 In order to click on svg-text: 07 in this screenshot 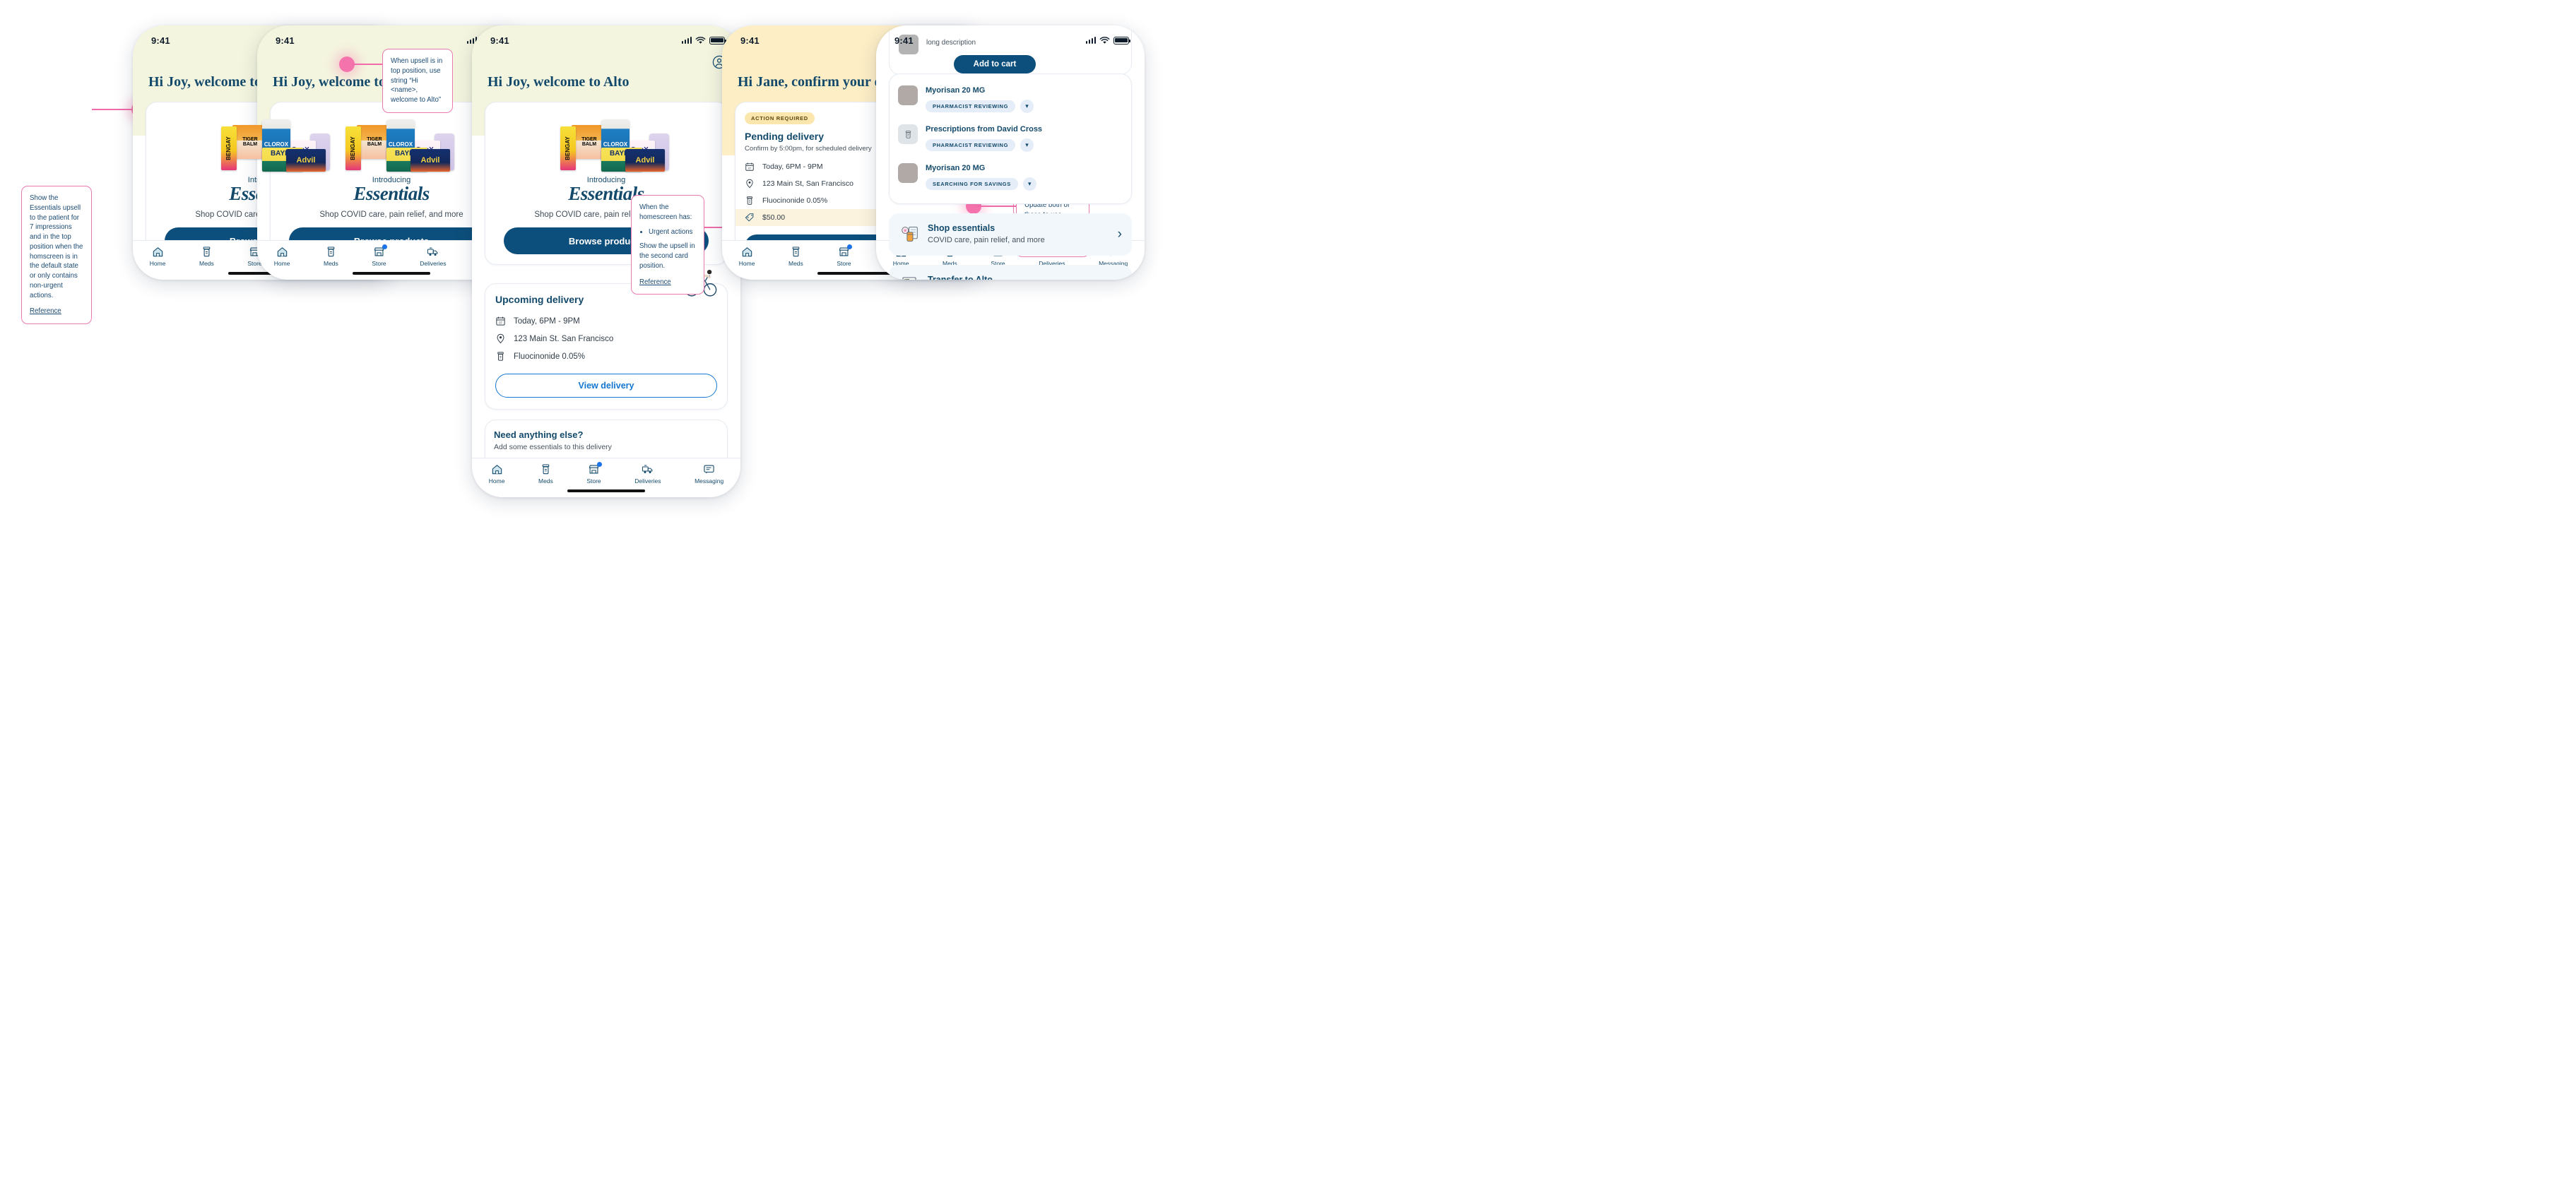, I will do `click(500, 323)`.